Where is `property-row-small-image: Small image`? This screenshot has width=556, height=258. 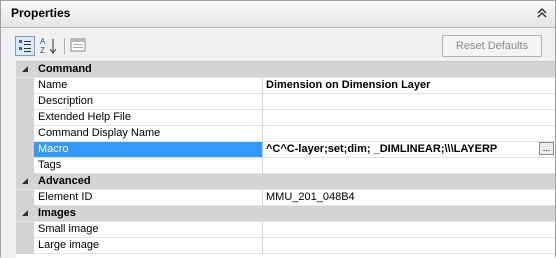
property-row-small-image: Small image is located at coordinates (285, 230).